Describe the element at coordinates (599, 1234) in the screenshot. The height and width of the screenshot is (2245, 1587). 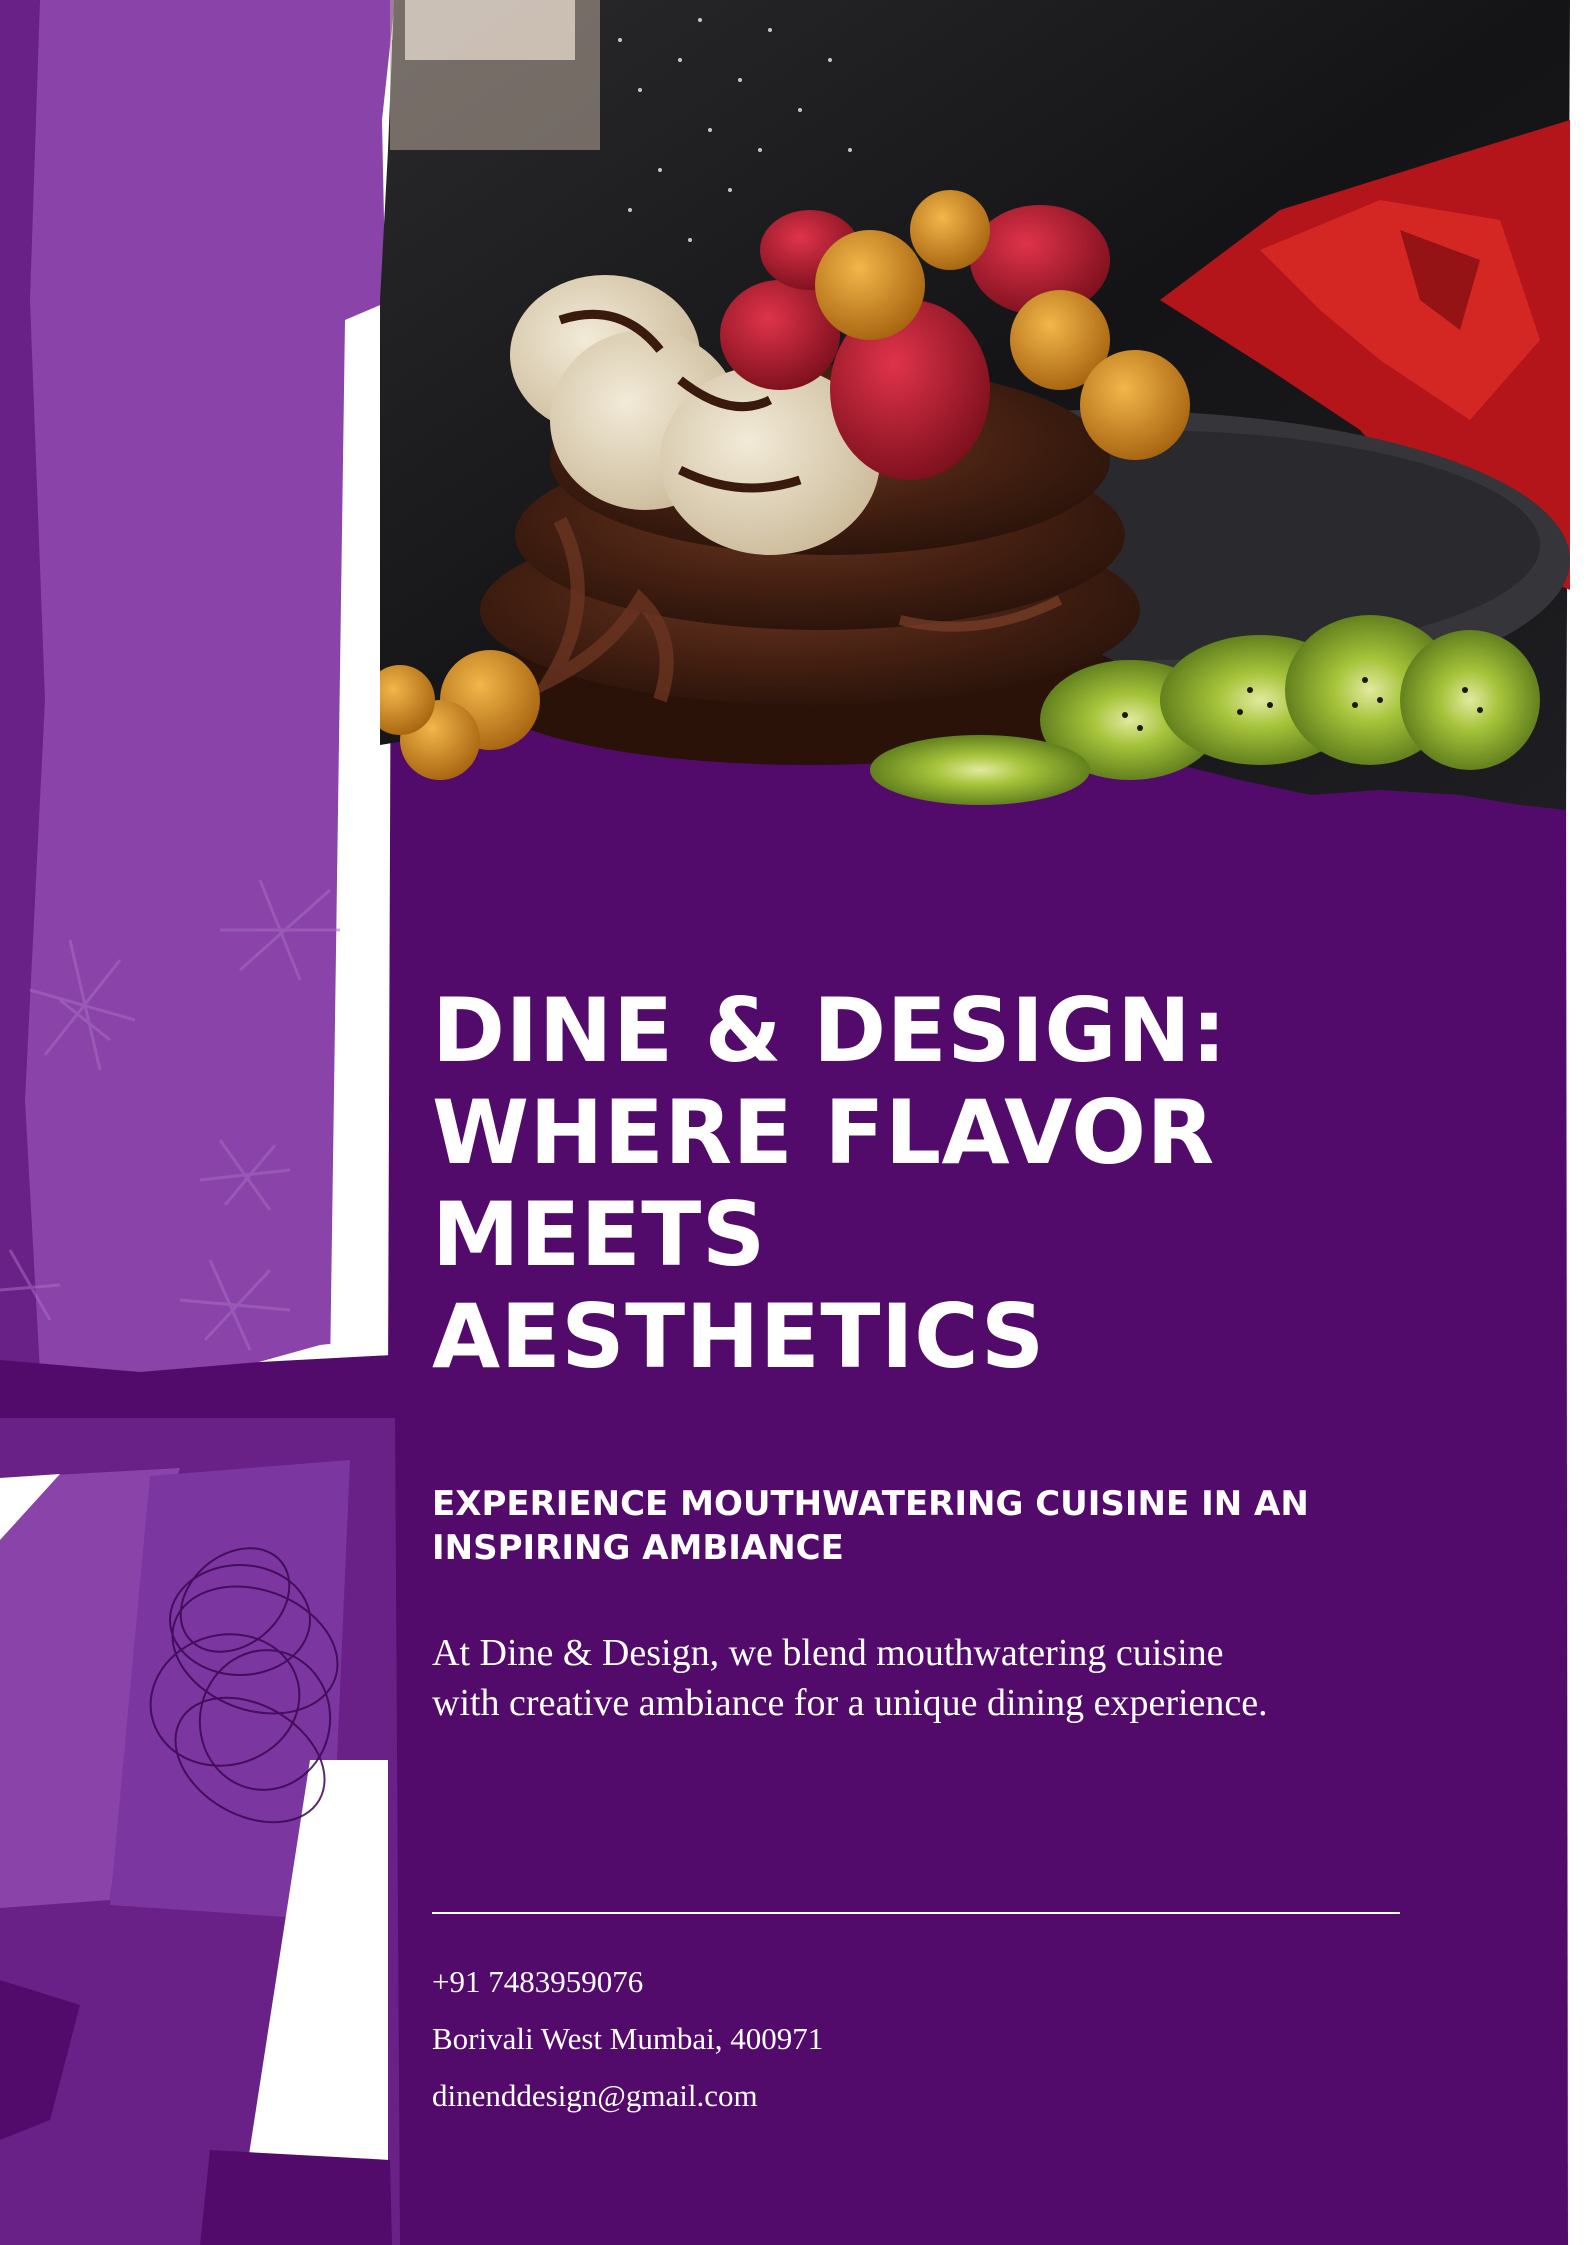
I see `headline-line: MEETS` at that location.